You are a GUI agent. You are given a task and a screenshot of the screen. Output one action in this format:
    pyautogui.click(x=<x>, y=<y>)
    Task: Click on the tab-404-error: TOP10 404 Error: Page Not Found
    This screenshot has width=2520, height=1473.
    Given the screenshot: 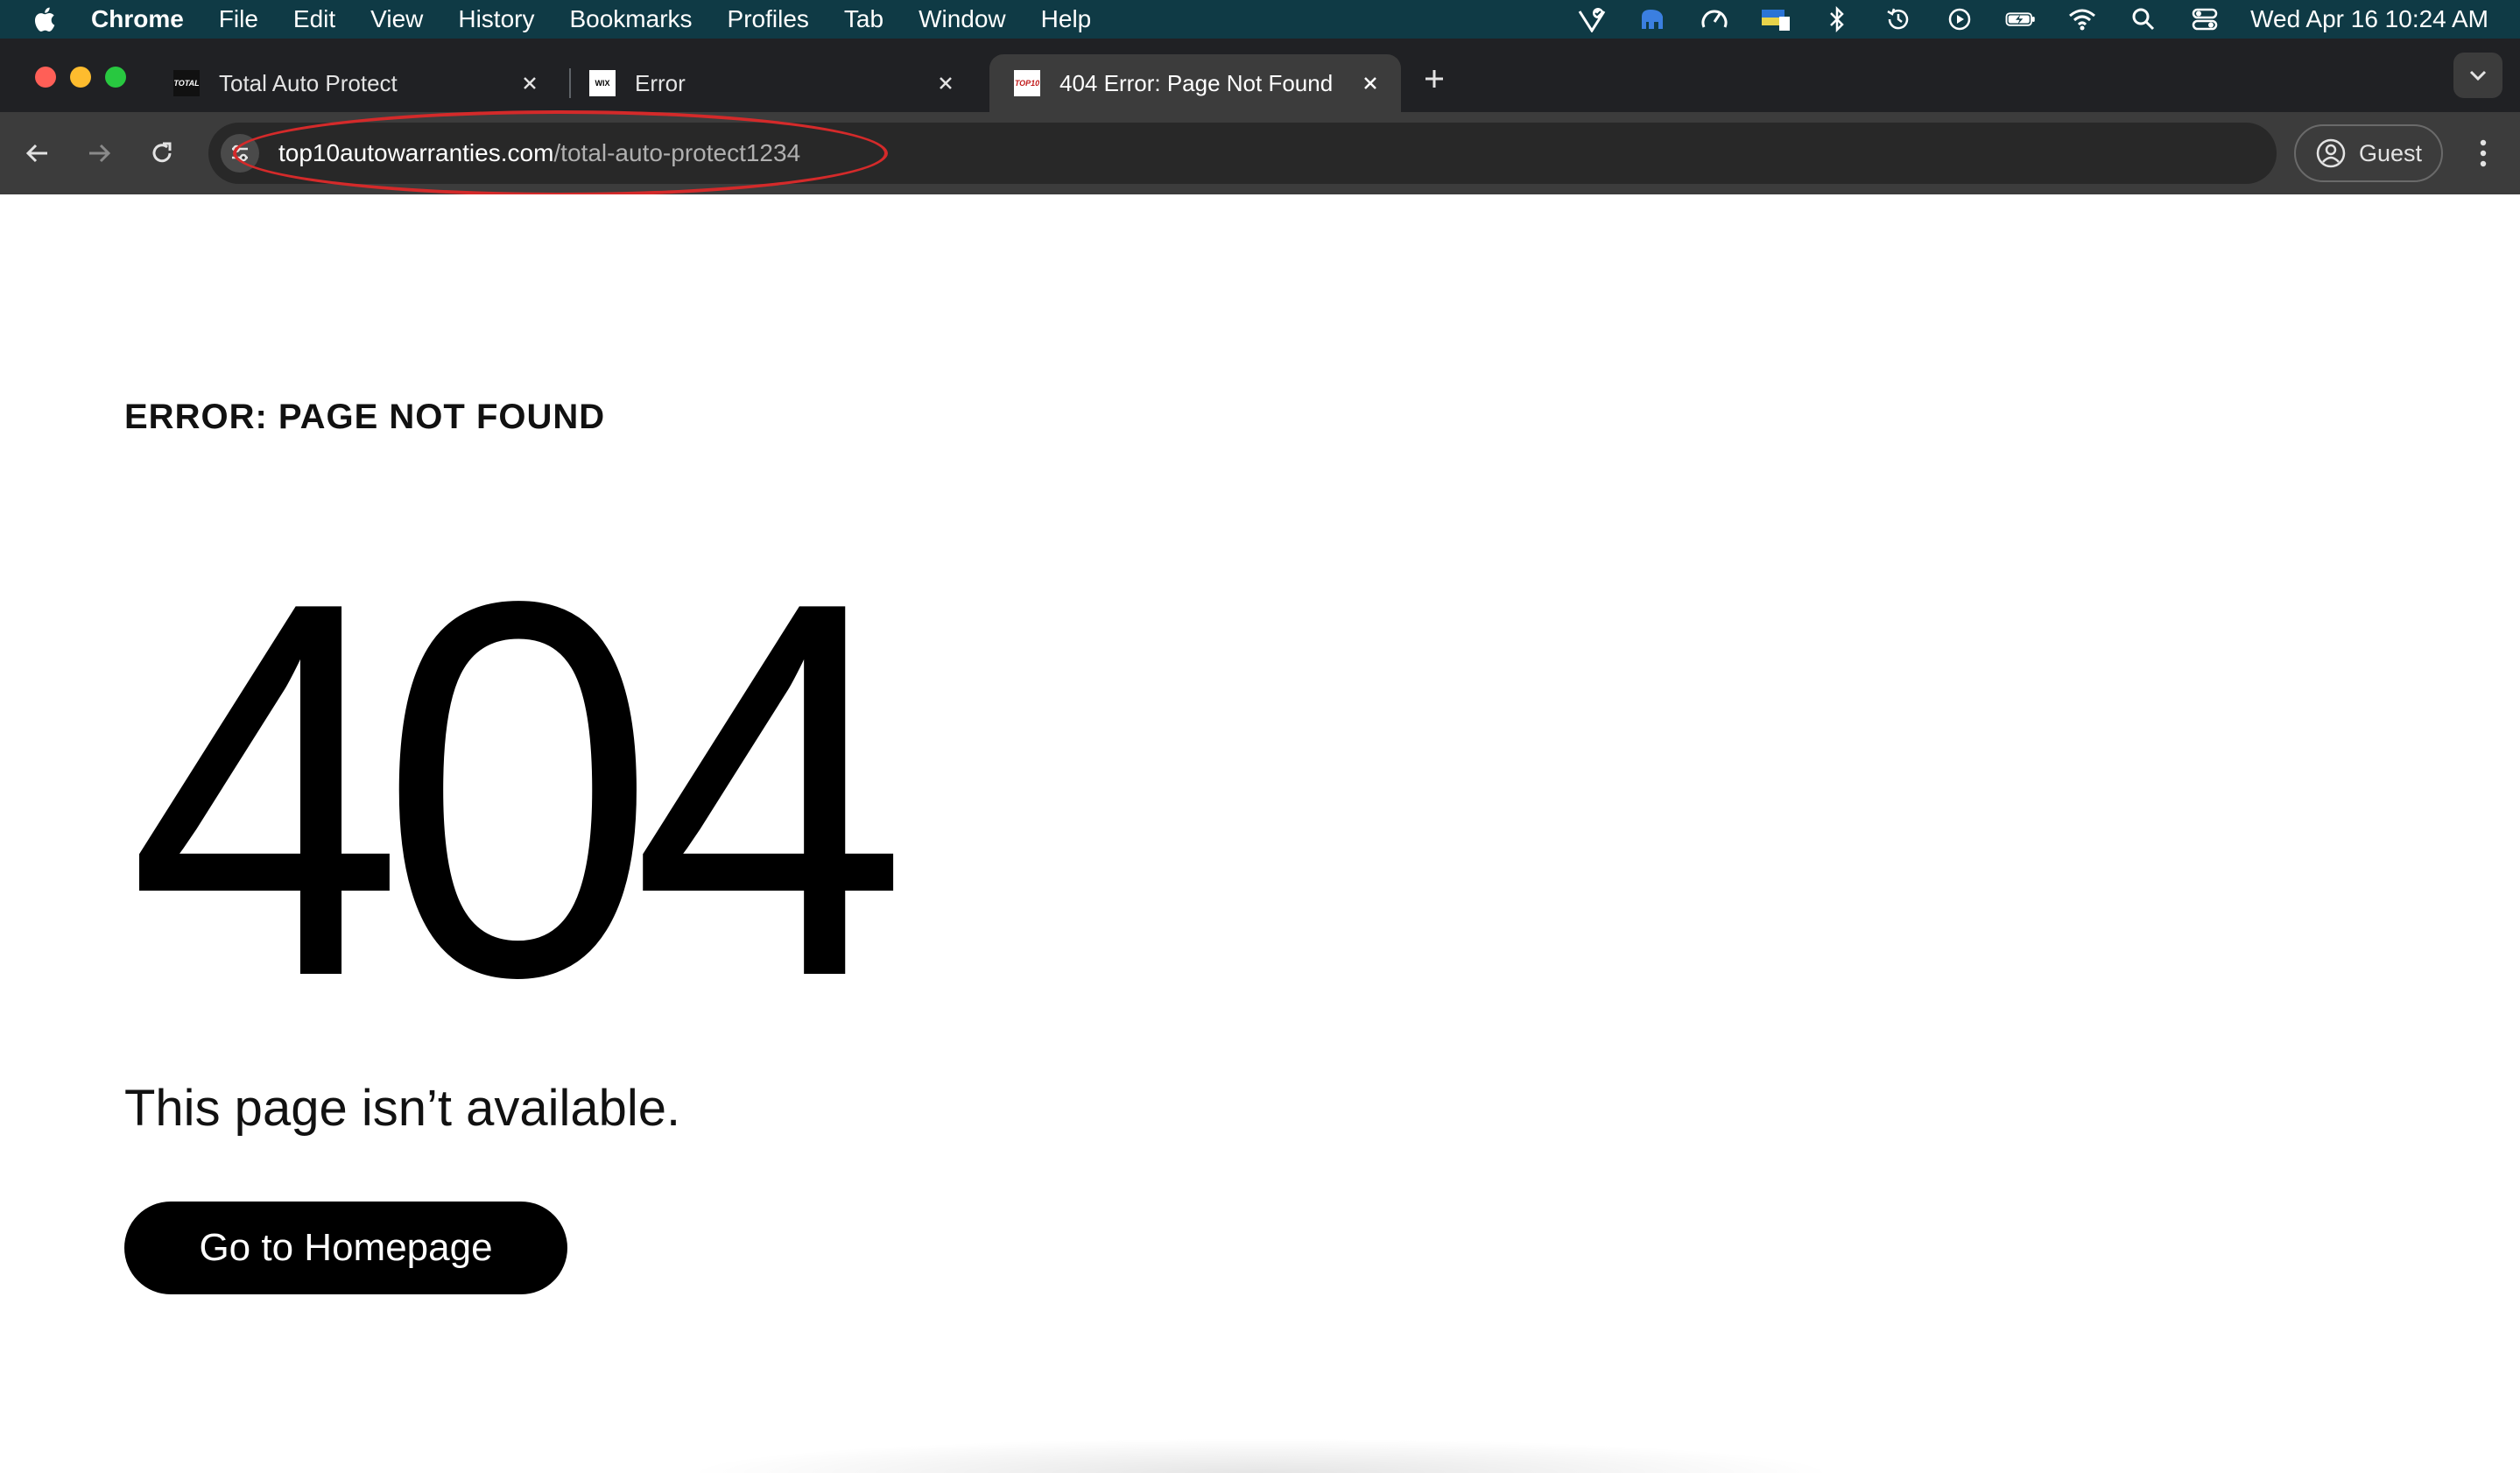 What is the action you would take?
    pyautogui.click(x=1195, y=83)
    